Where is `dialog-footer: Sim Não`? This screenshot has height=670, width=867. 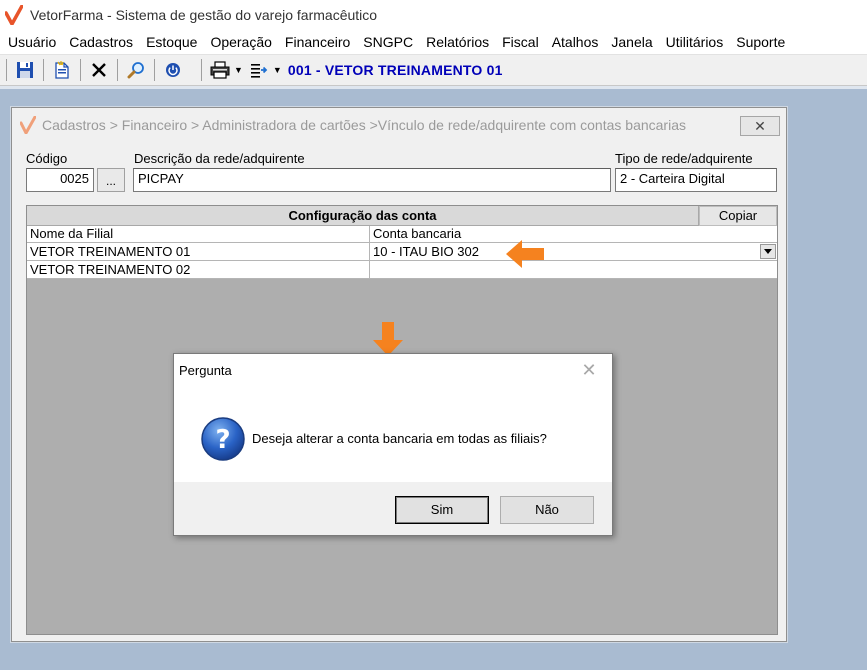
dialog-footer: Sim Não is located at coordinates (393, 508).